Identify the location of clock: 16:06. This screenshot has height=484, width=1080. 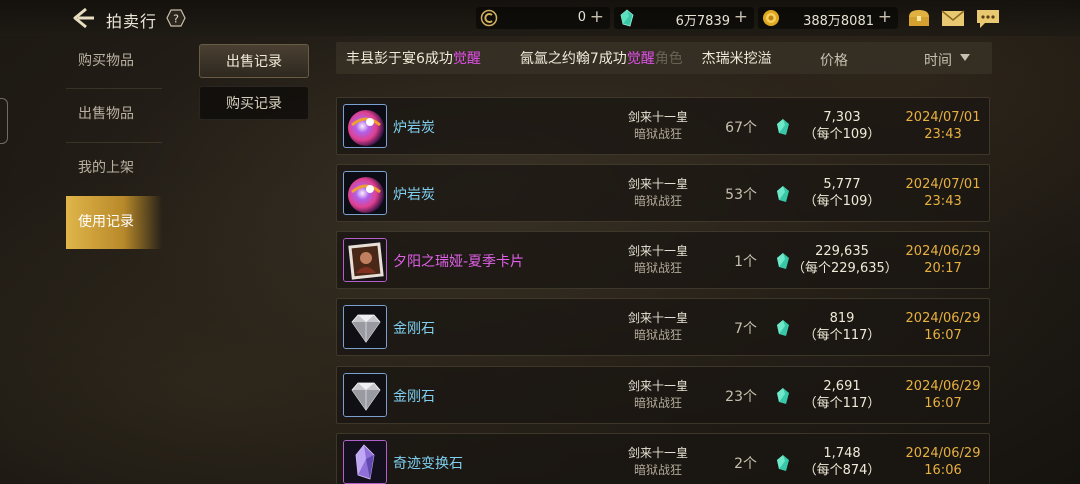
(943, 470).